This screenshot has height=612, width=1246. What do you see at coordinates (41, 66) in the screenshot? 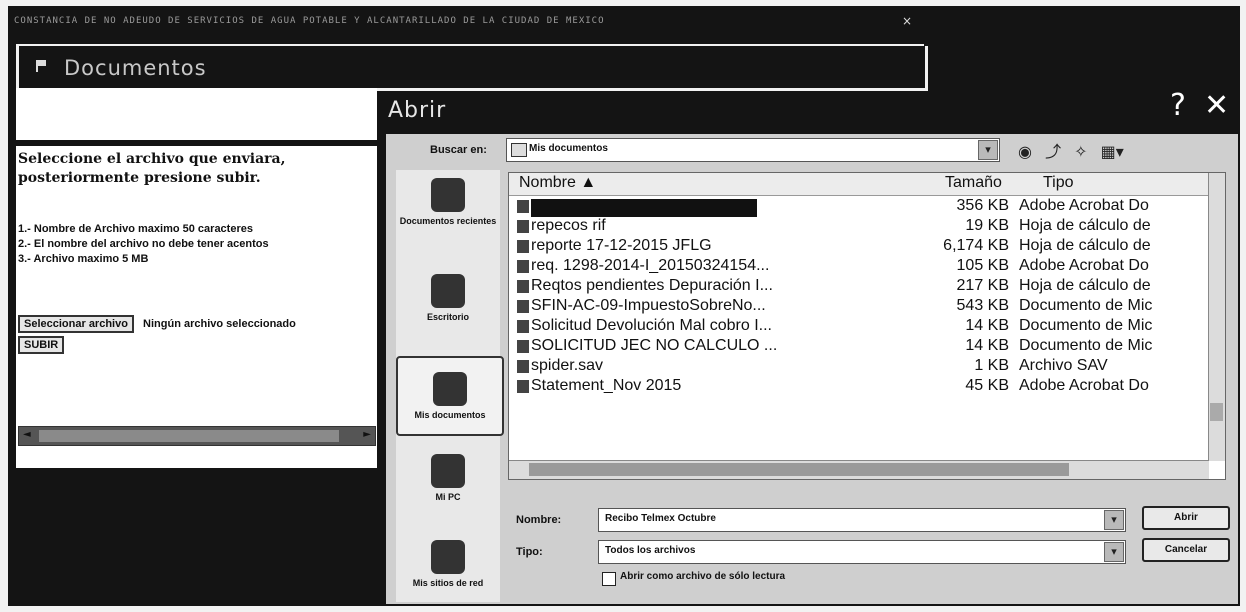
I see `flag-icon` at bounding box center [41, 66].